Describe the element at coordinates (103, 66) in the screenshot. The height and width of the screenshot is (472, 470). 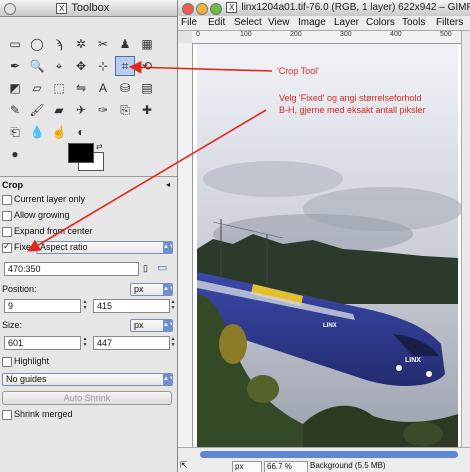
I see `align-icon: ⊹` at that location.